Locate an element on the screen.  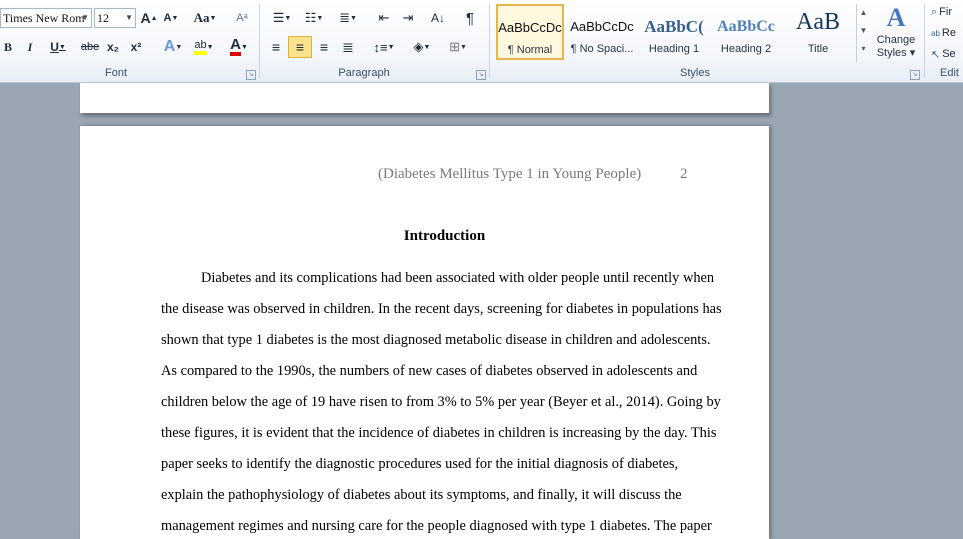
paragraph-dialog-launcher-icon: ↘ is located at coordinates (481, 75).